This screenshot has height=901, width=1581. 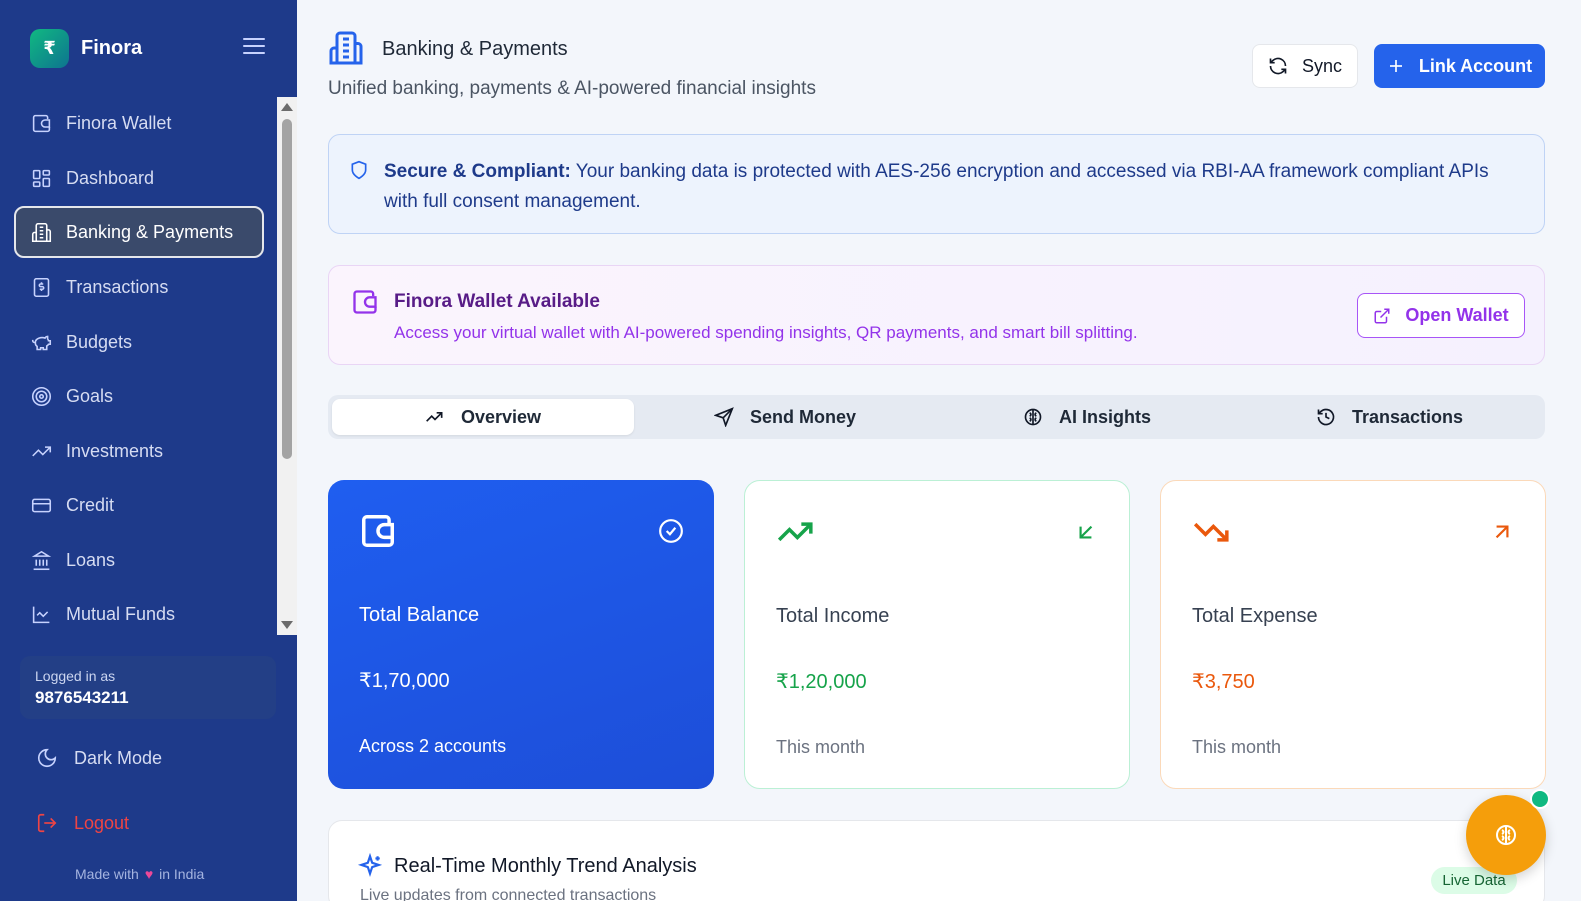 I want to click on hamburger-menu-icon, so click(x=254, y=47).